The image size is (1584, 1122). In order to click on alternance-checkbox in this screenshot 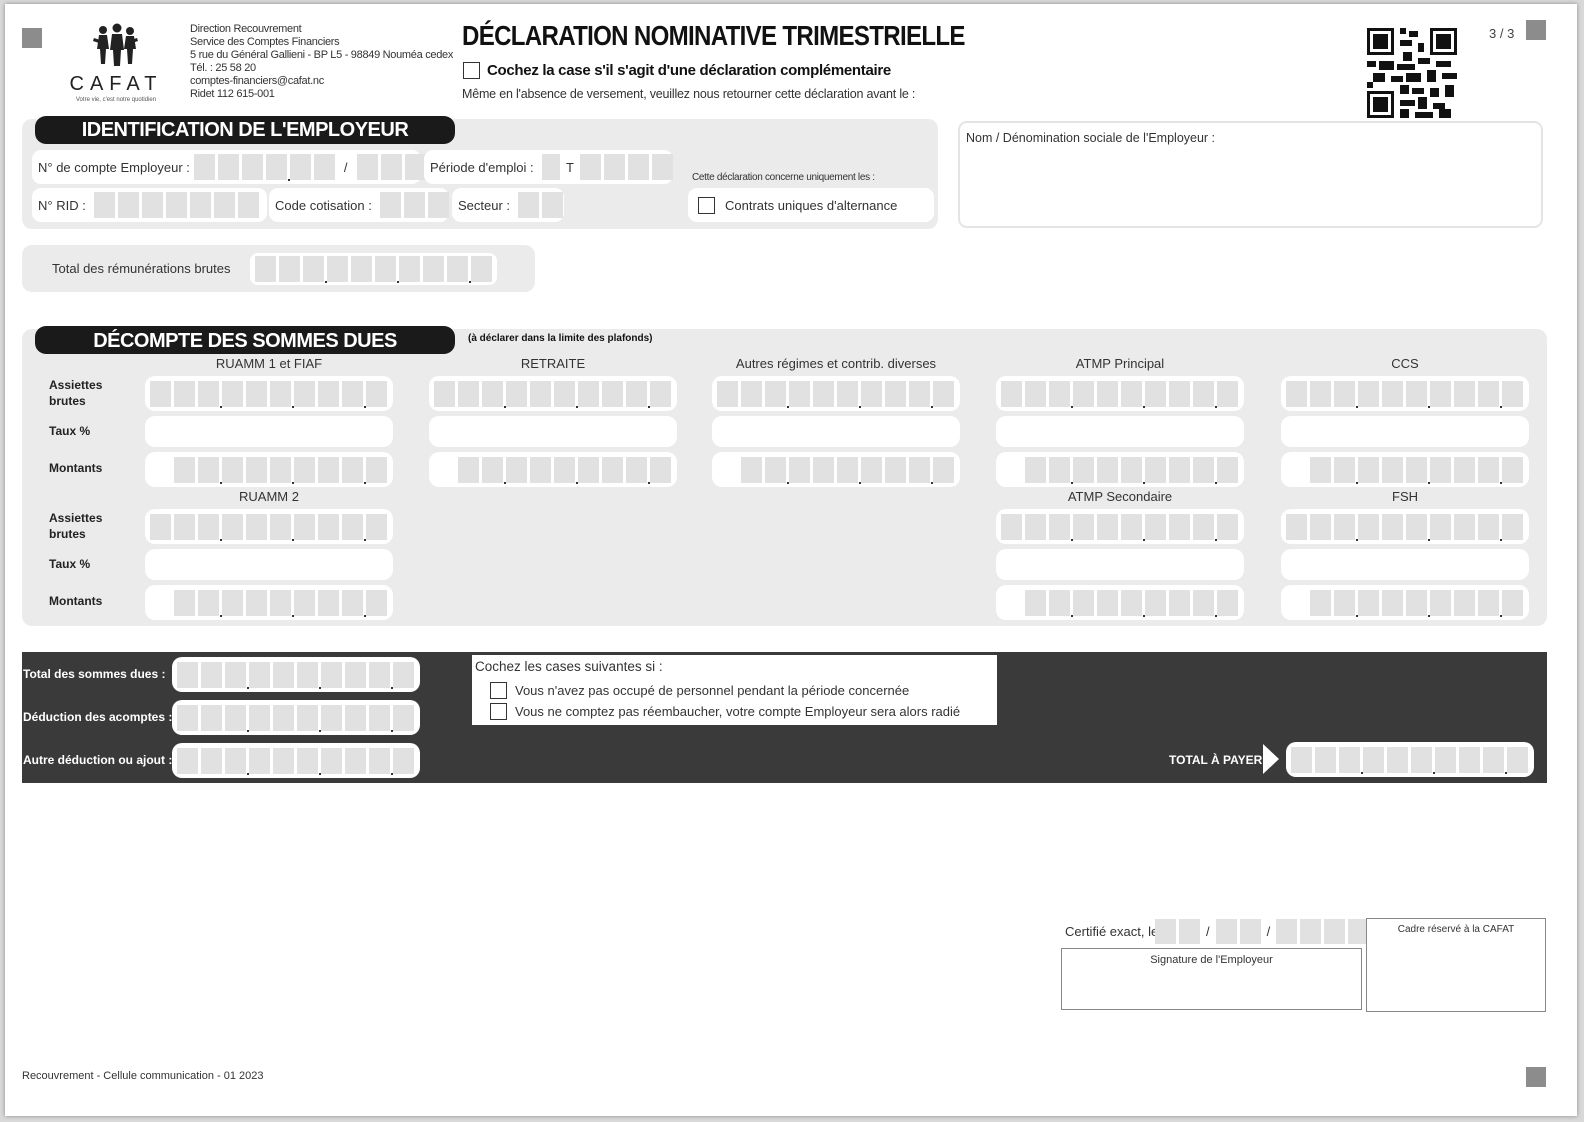, I will do `click(706, 205)`.